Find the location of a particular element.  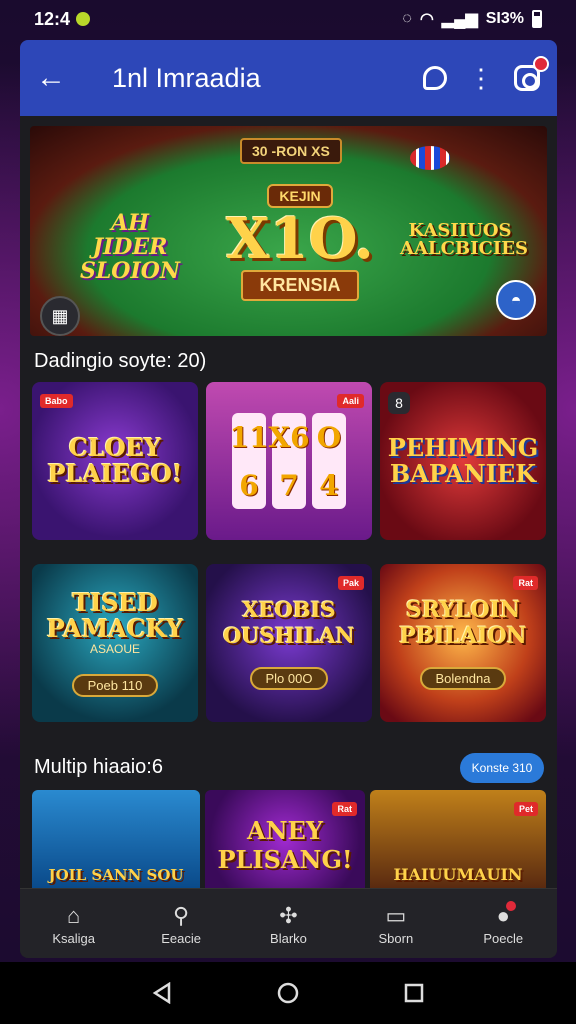

nav-item-docs: ▭ Sborn is located at coordinates (396, 923).